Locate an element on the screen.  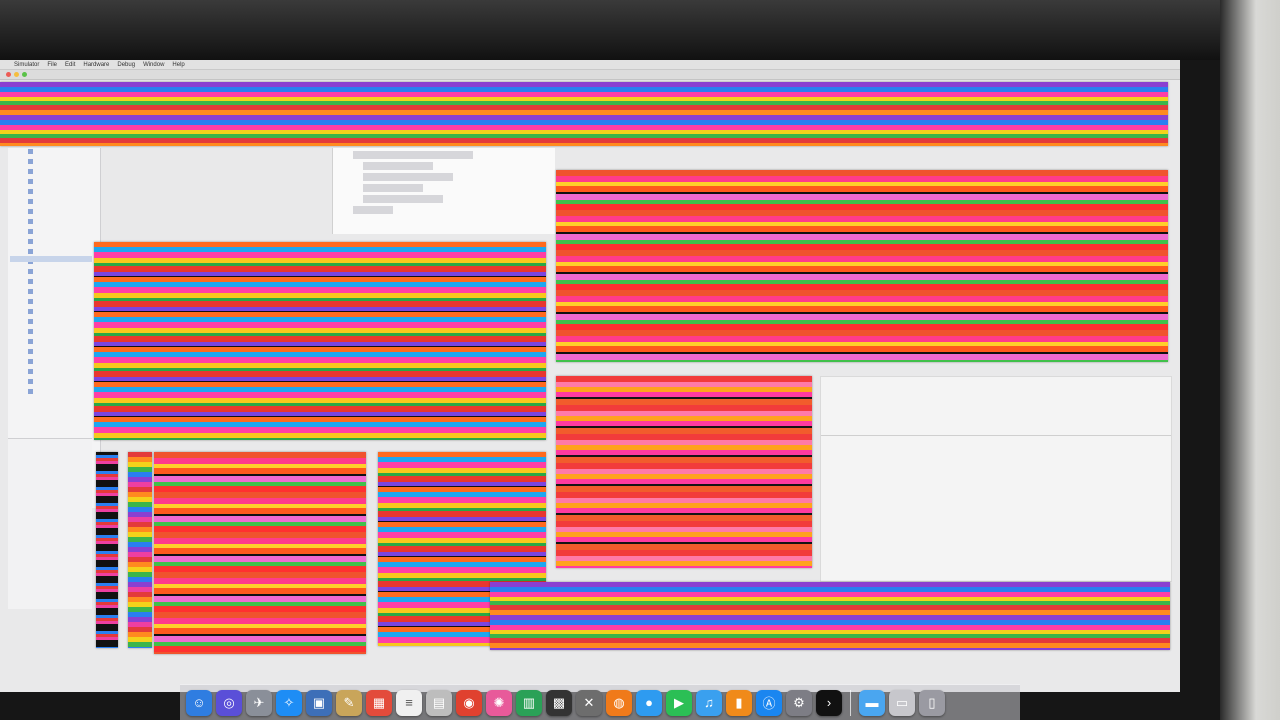
facetime-icon: ▶ is located at coordinates (679, 702).